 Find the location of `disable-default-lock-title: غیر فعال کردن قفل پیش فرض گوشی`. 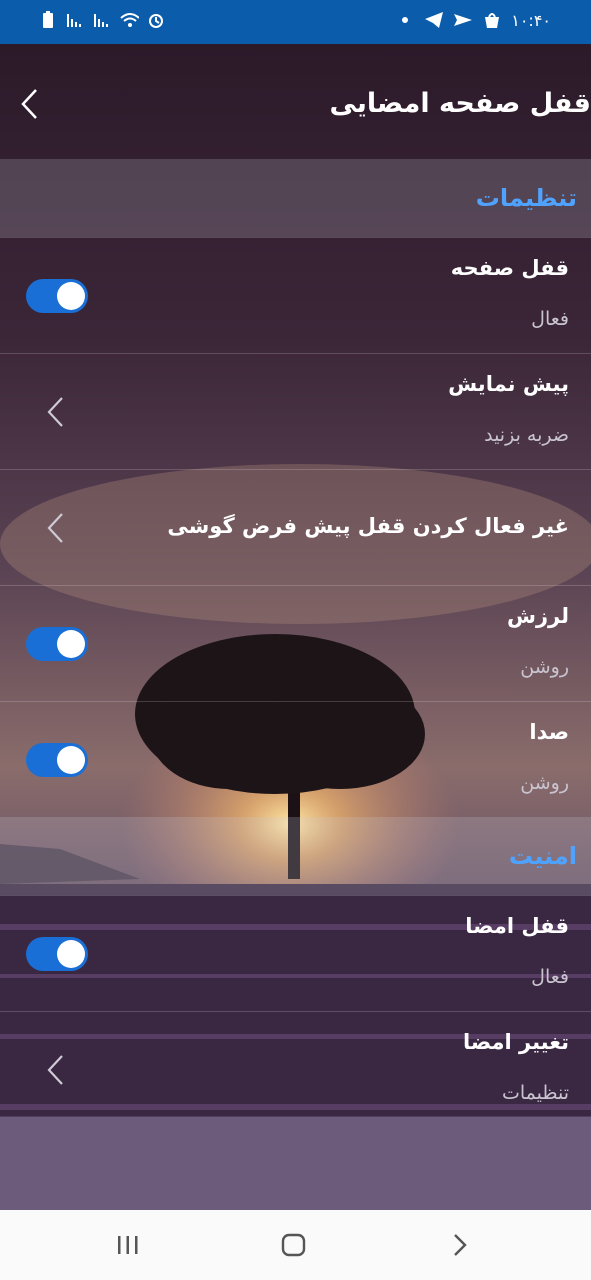

disable-default-lock-title: غیر فعال کردن قفل پیش فرض گوشی is located at coordinates (368, 526).